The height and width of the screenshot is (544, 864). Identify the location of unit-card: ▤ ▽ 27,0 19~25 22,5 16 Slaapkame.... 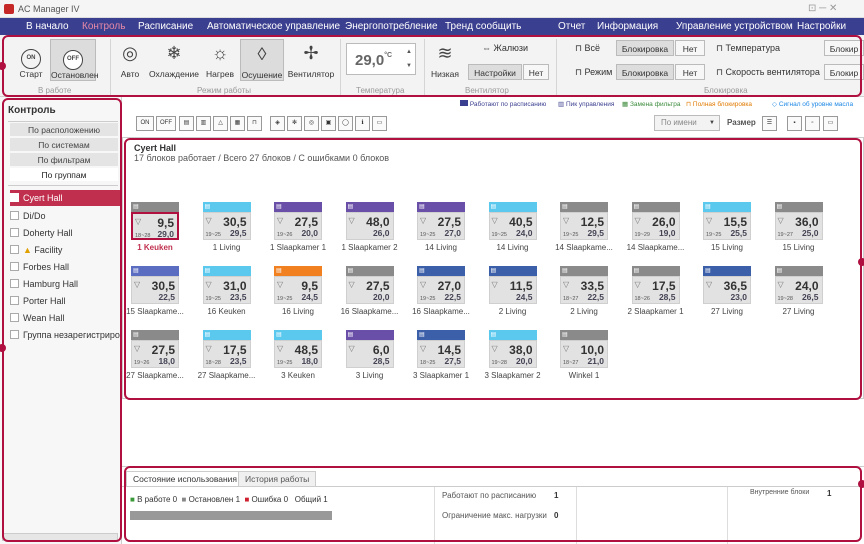
(441, 292).